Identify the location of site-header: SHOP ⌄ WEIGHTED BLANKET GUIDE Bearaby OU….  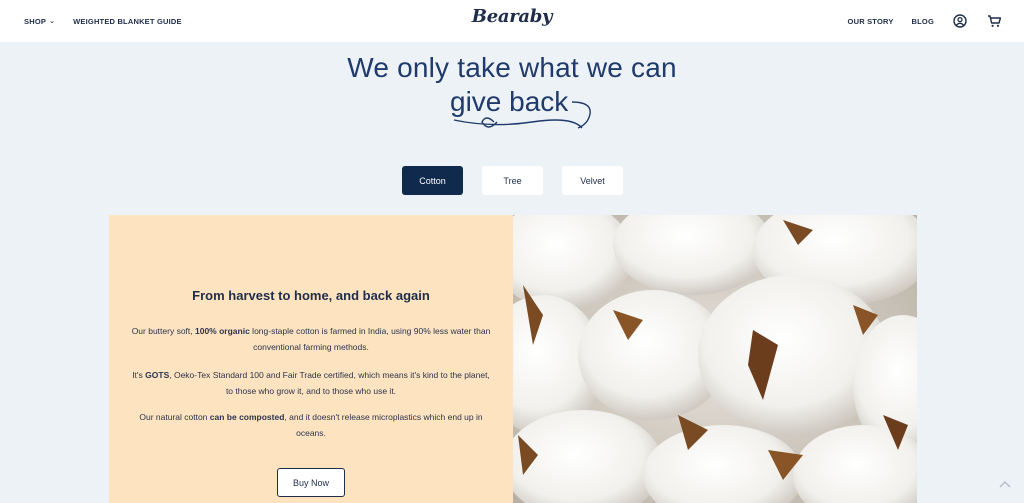
(512, 21).